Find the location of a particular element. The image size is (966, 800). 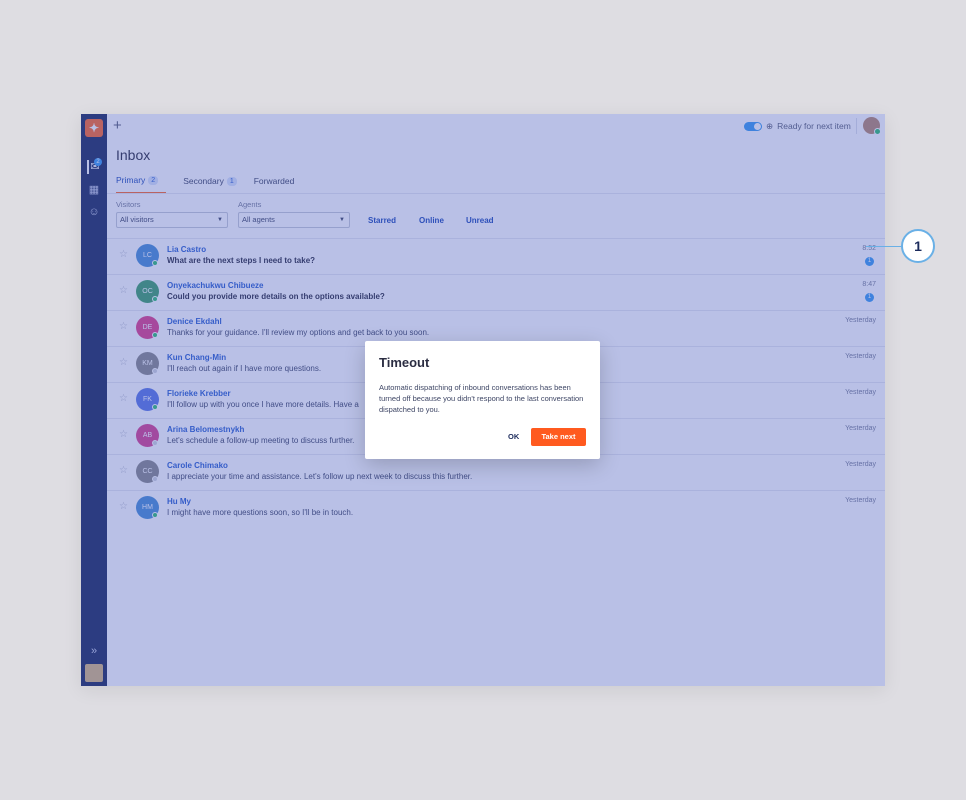

contact-name: Kun Chang-Min is located at coordinates (197, 357).